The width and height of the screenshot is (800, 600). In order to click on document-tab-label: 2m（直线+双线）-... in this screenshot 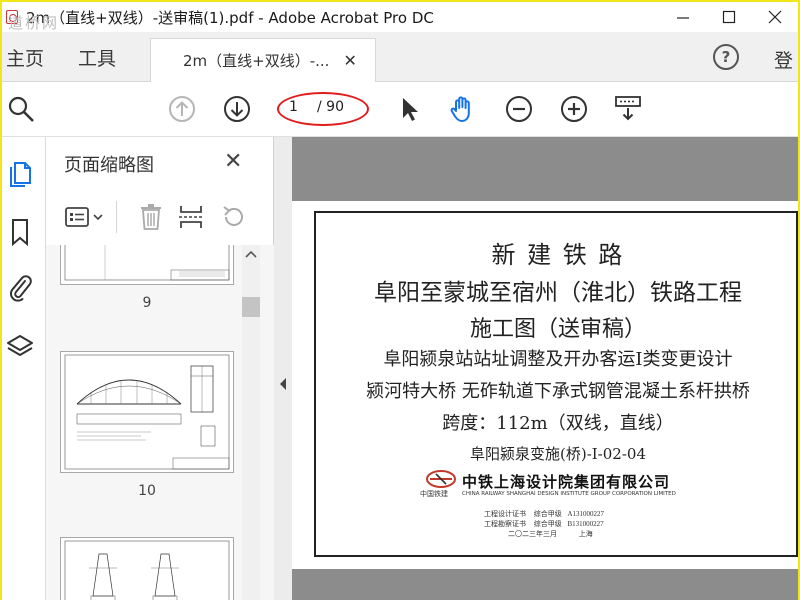, I will do `click(256, 61)`.